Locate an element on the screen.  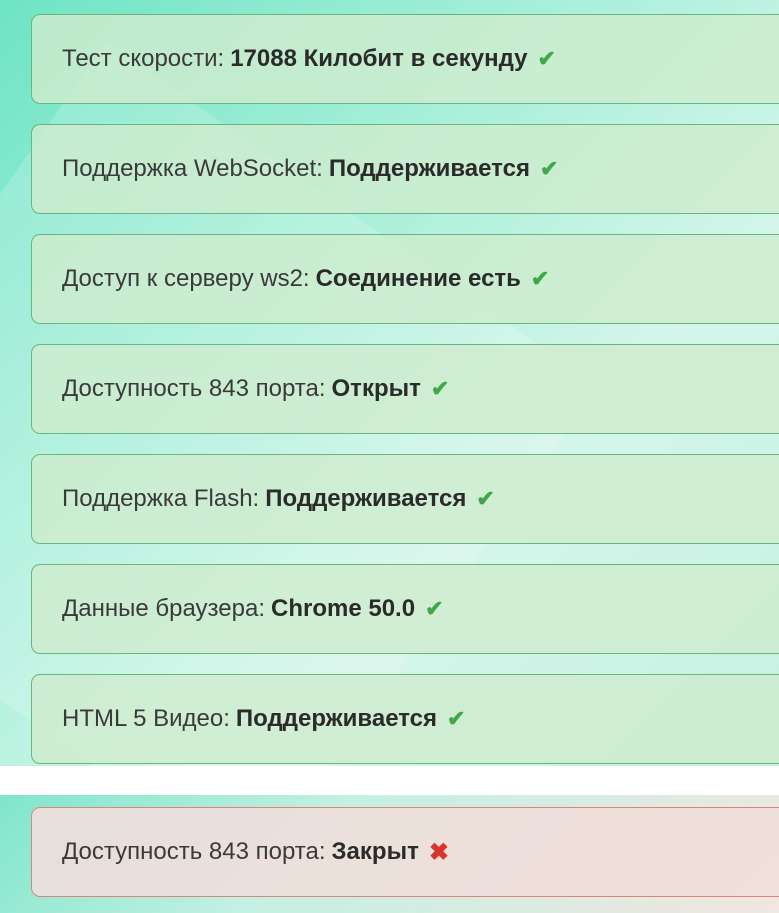
status-label: Поддержка Flash: is located at coordinates (161, 498).